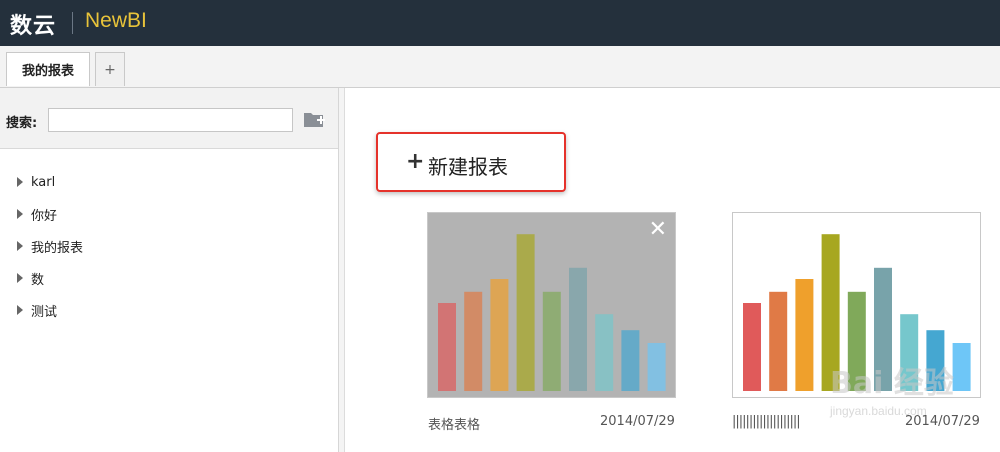  I want to click on tree-item-label: 测试, so click(44, 312).